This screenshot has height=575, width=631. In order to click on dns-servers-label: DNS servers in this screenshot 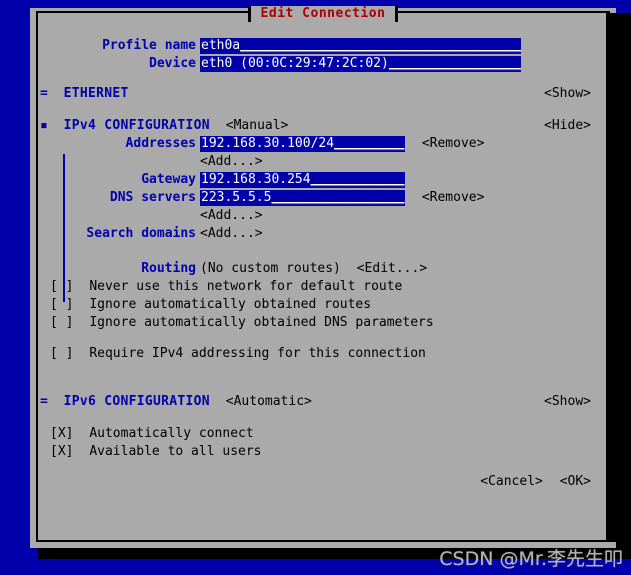, I will do `click(152, 197)`.